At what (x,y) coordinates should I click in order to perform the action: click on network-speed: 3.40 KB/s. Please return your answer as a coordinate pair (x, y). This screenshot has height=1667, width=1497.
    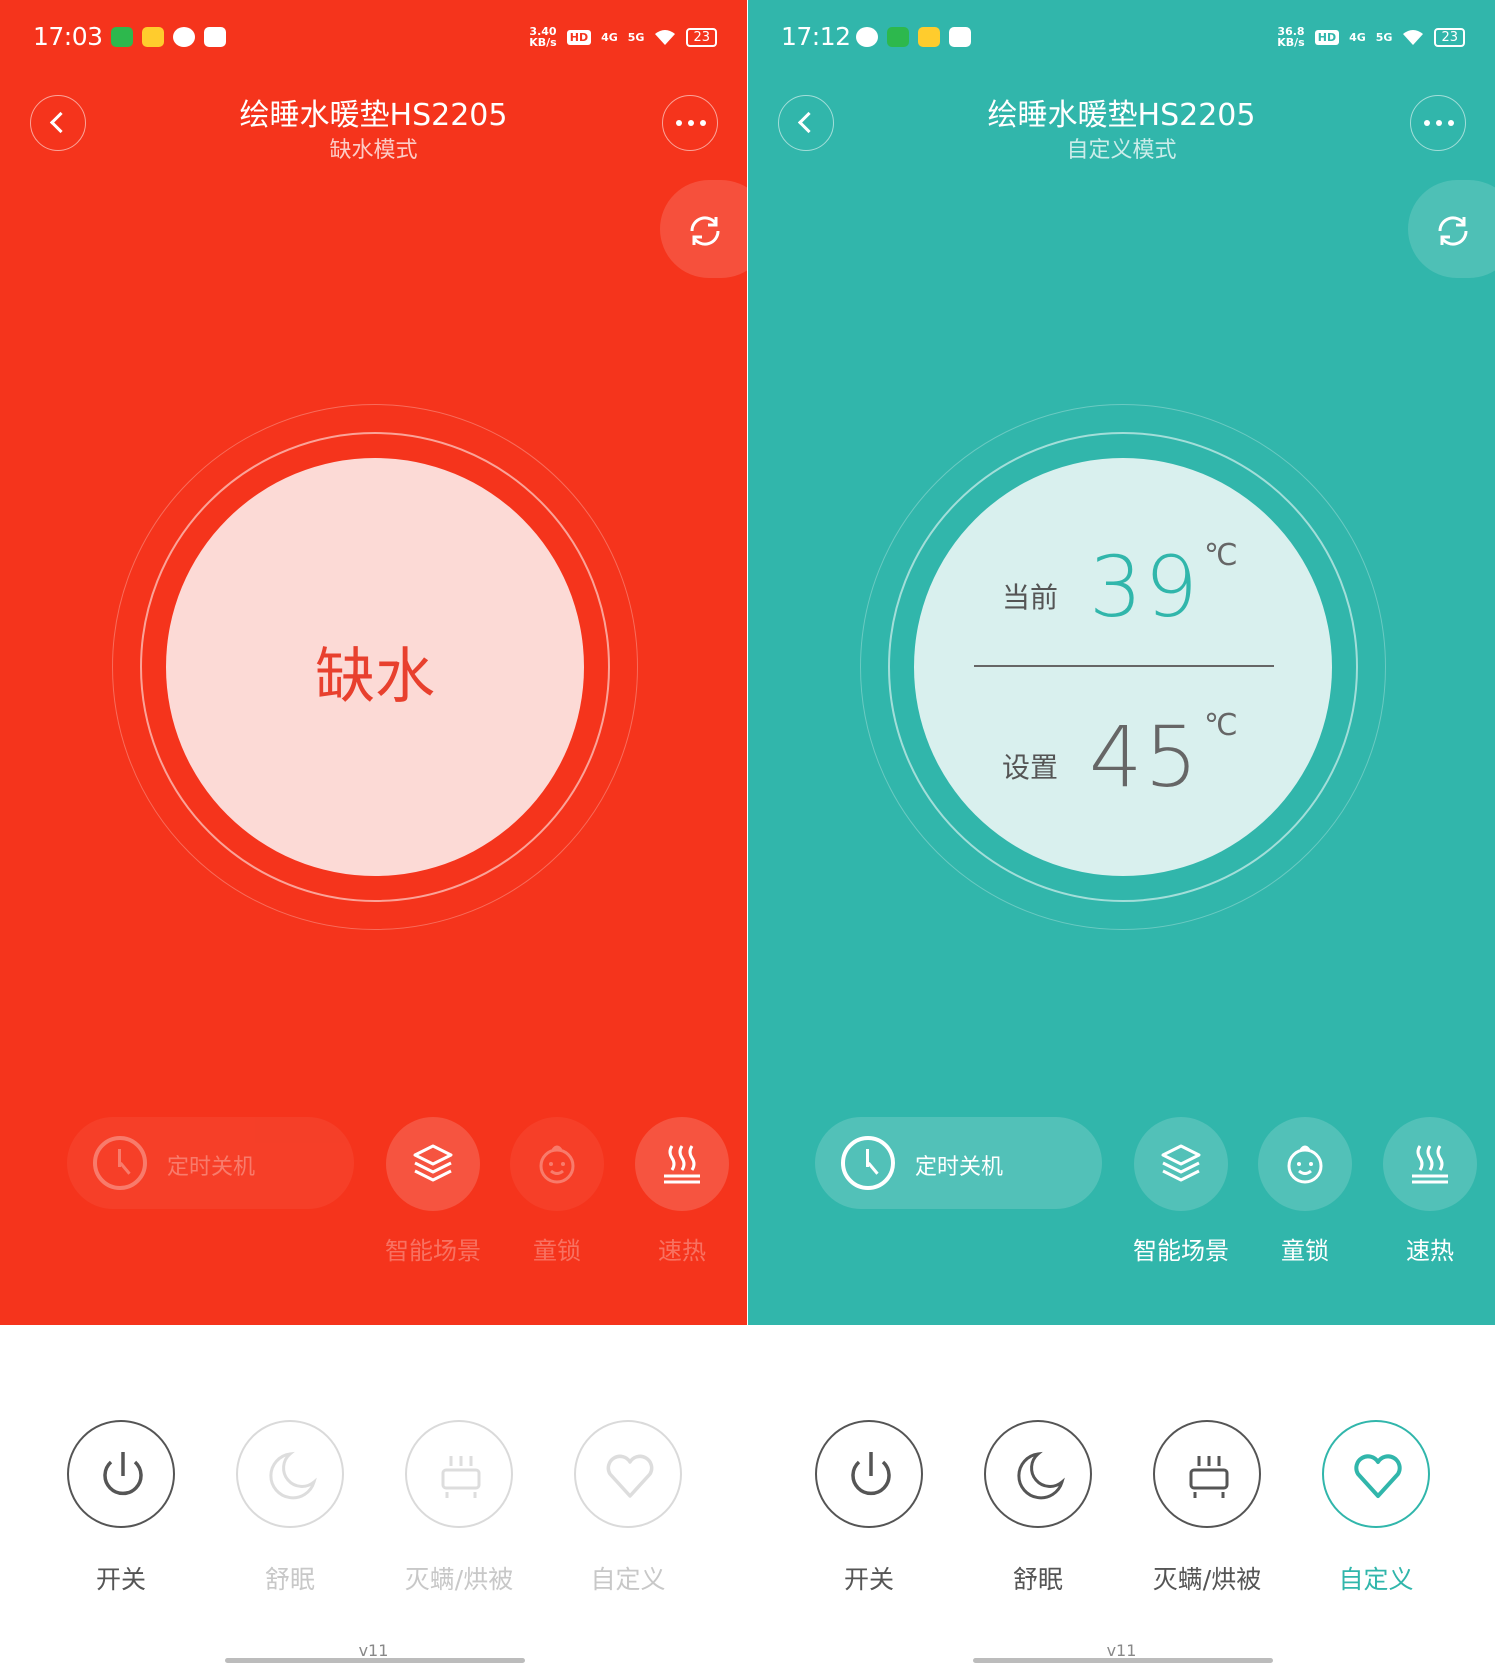
    Looking at the image, I should click on (543, 37).